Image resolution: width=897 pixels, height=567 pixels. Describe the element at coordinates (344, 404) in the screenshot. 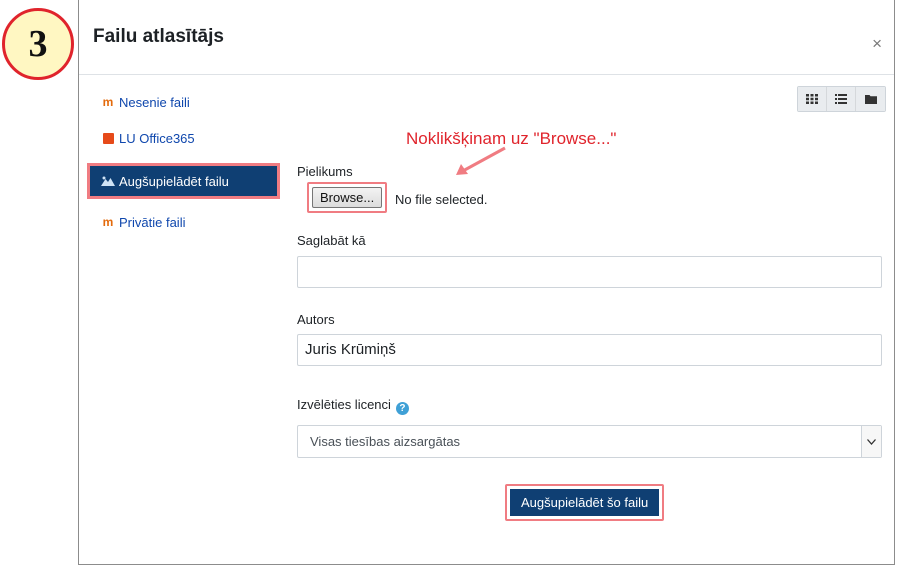

I see `license-label: Izvēlēties licenci` at that location.